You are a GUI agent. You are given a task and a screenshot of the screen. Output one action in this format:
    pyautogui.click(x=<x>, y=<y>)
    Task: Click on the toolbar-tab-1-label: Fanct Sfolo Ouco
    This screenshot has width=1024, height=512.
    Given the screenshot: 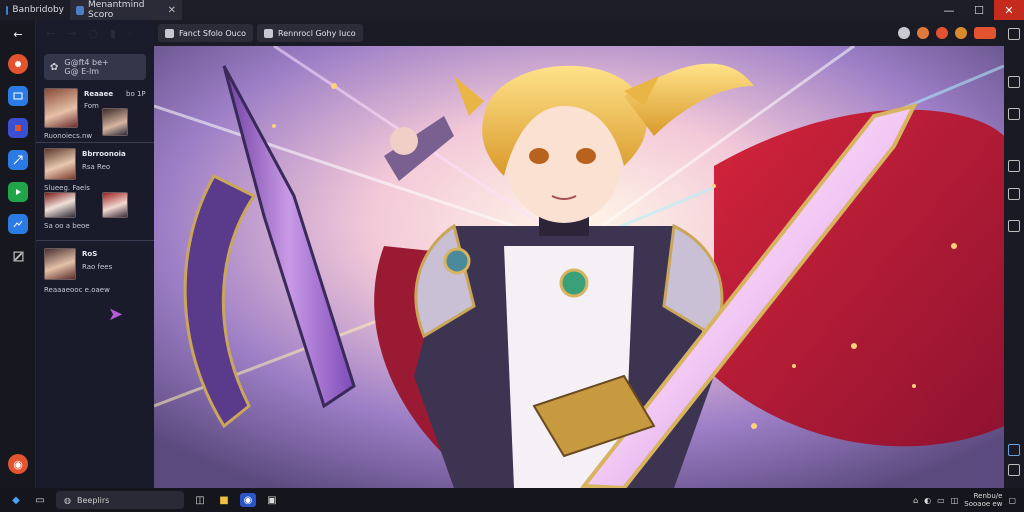 What is the action you would take?
    pyautogui.click(x=213, y=33)
    